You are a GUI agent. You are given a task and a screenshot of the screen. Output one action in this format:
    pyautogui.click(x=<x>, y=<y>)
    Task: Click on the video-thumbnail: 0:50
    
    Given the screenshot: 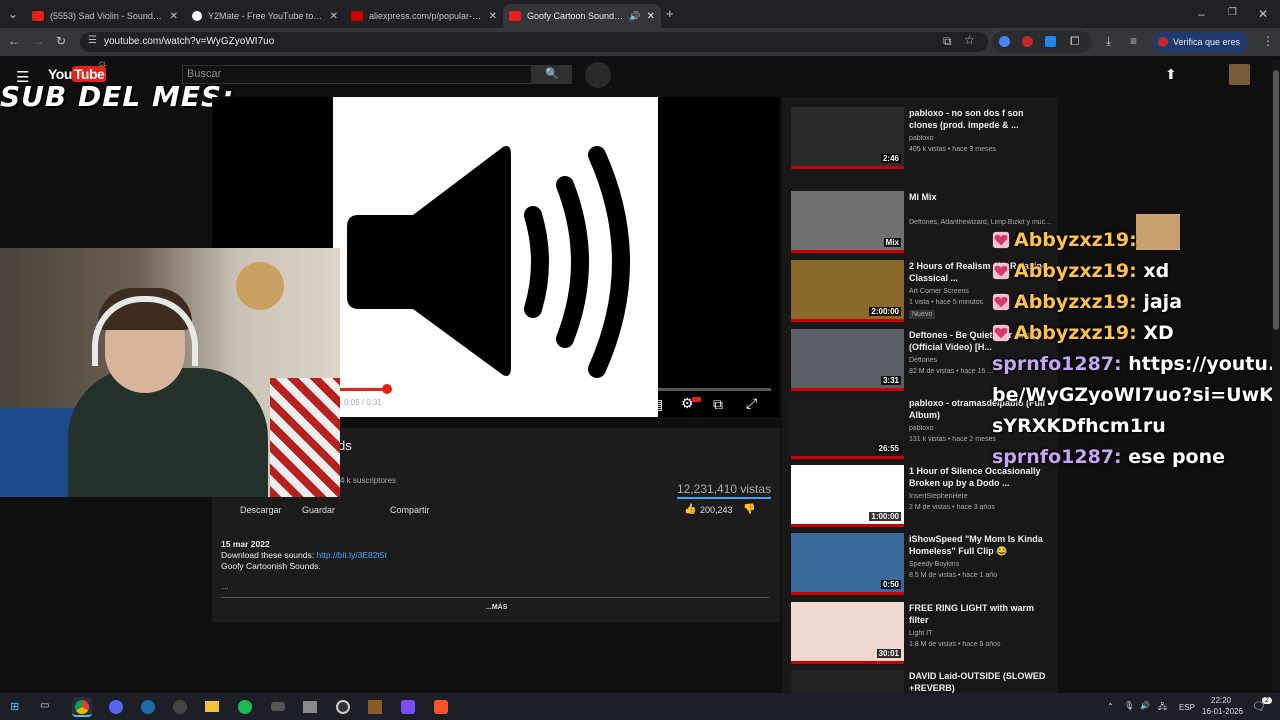 What is the action you would take?
    pyautogui.click(x=847, y=564)
    